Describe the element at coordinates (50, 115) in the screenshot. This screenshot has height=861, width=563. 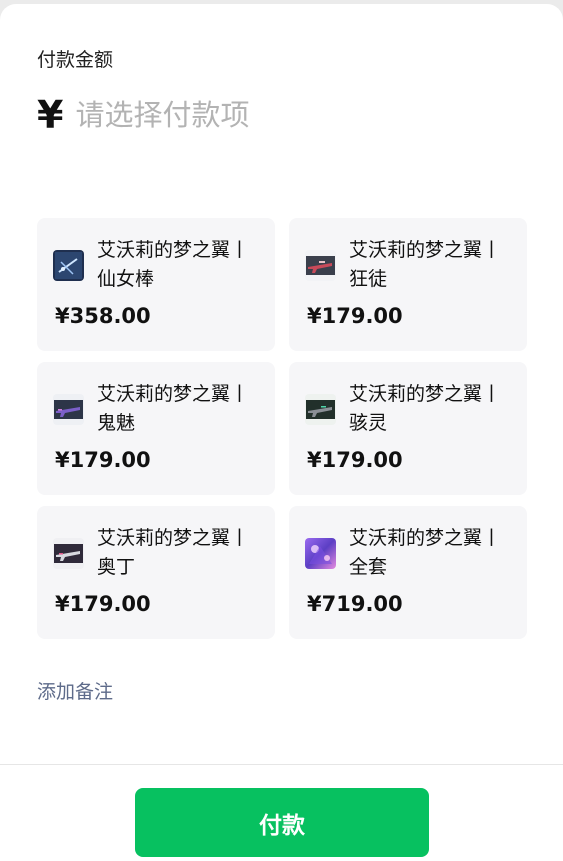
I see `currency-symbol: ¥` at that location.